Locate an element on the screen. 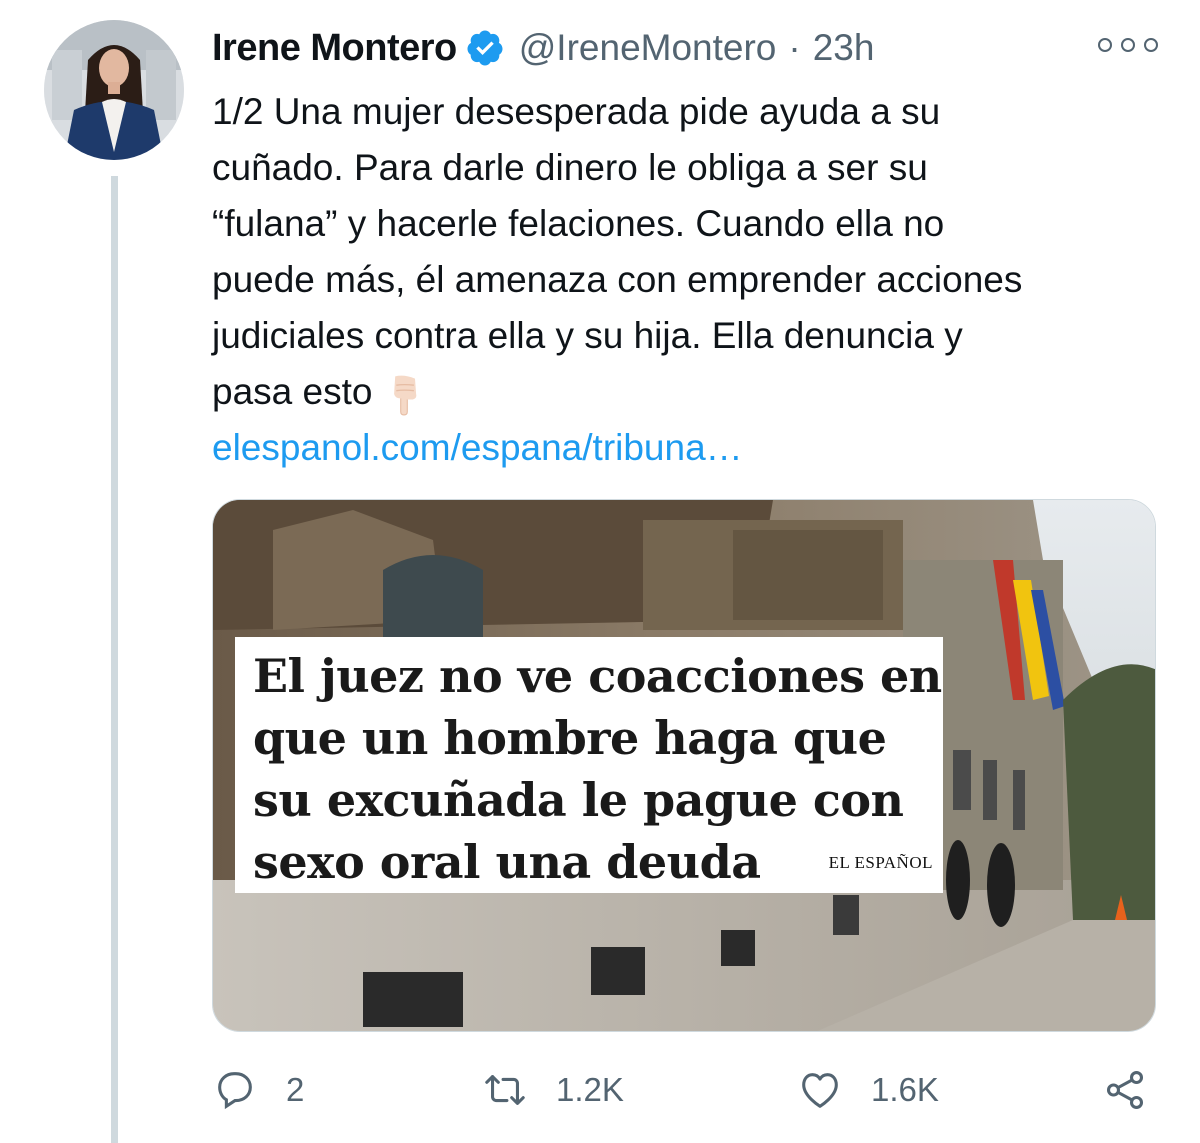 This screenshot has height=1143, width=1200. avatar-photo is located at coordinates (114, 90).